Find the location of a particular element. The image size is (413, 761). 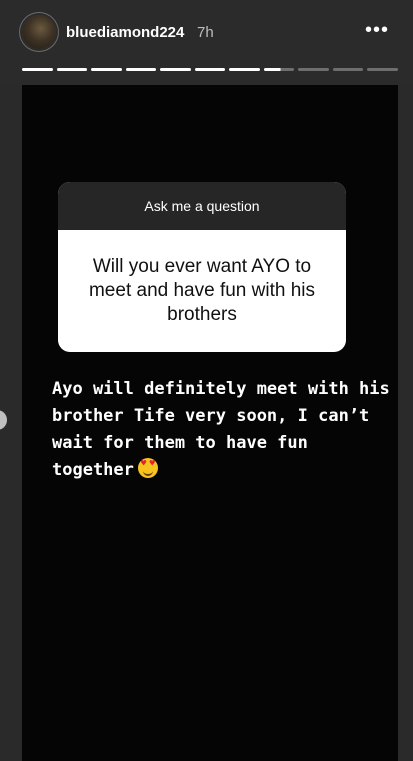

question-sticker-title: Ask me a question is located at coordinates (202, 206).